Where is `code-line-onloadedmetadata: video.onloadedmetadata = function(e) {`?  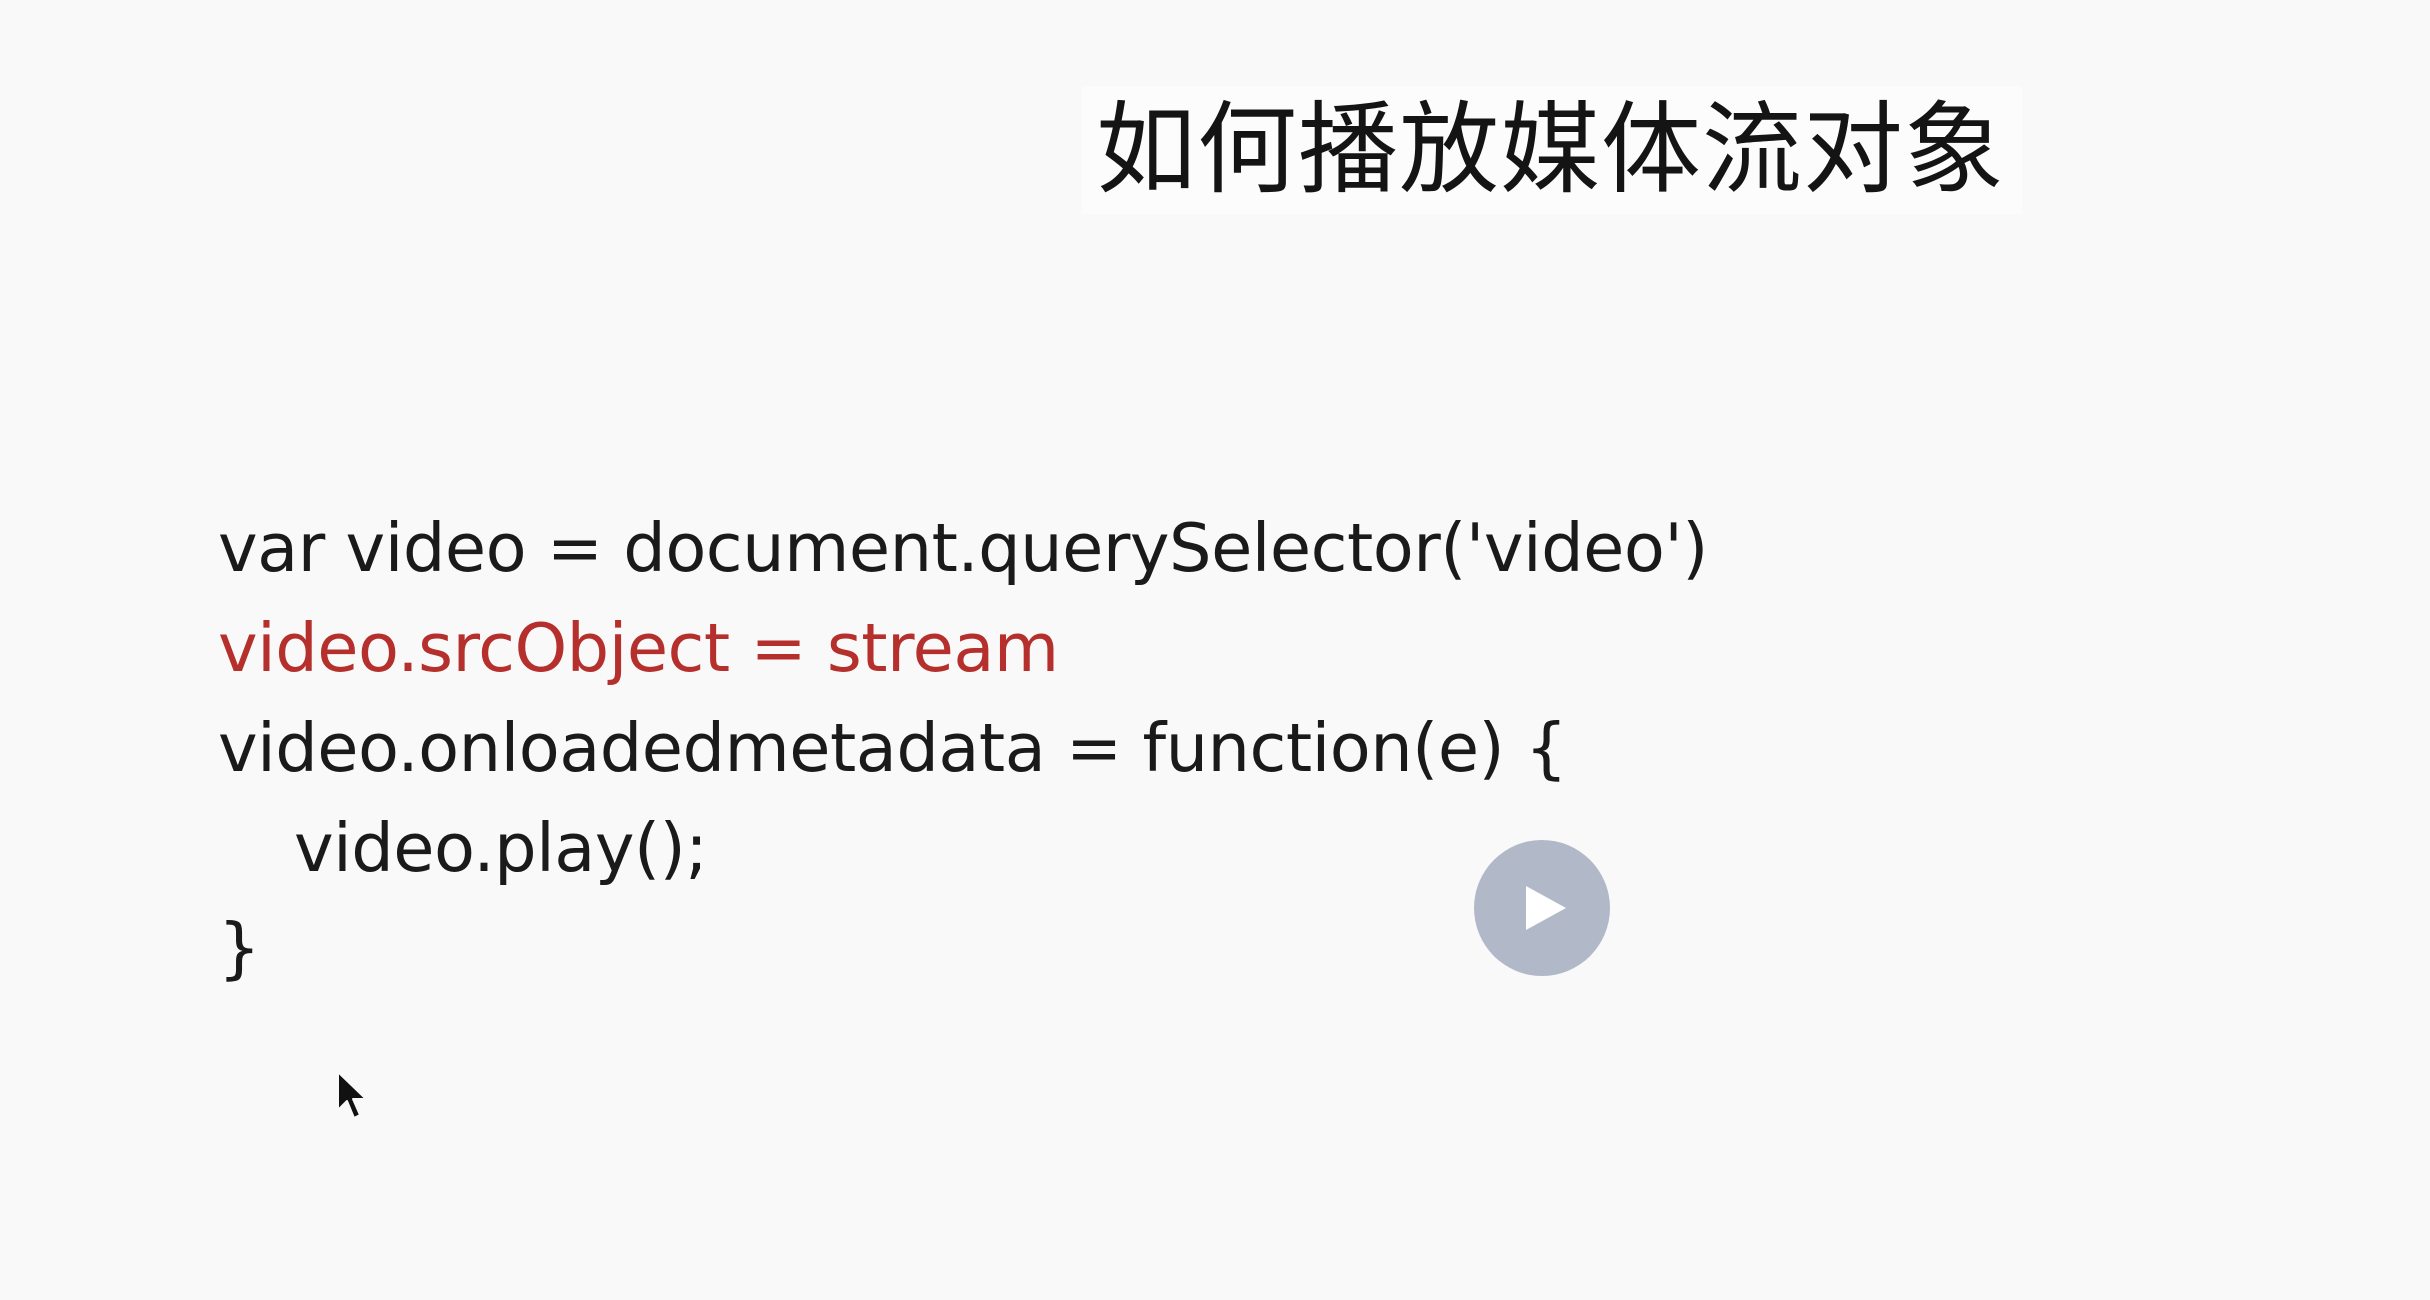 code-line-onloadedmetadata: video.onloadedmetadata = function(e) { is located at coordinates (893, 748).